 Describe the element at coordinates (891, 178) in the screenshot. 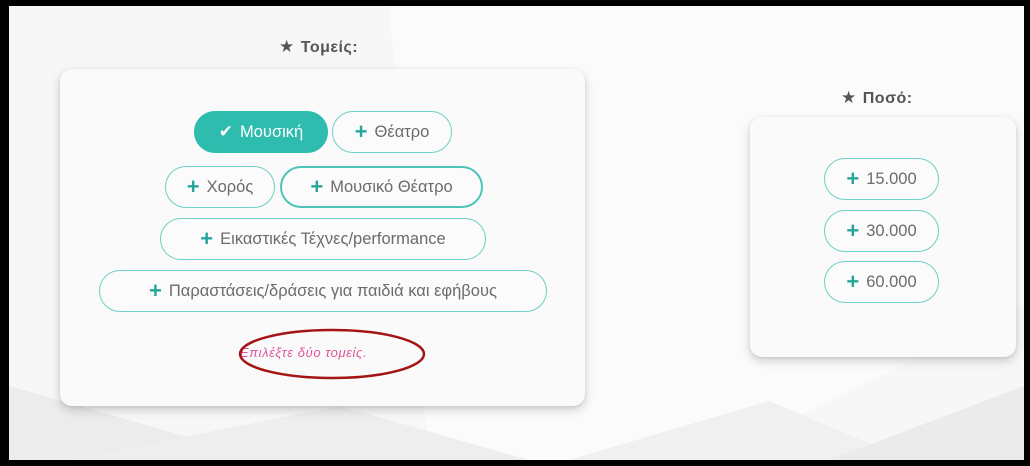

I see `amount-option-label: 15.000` at that location.